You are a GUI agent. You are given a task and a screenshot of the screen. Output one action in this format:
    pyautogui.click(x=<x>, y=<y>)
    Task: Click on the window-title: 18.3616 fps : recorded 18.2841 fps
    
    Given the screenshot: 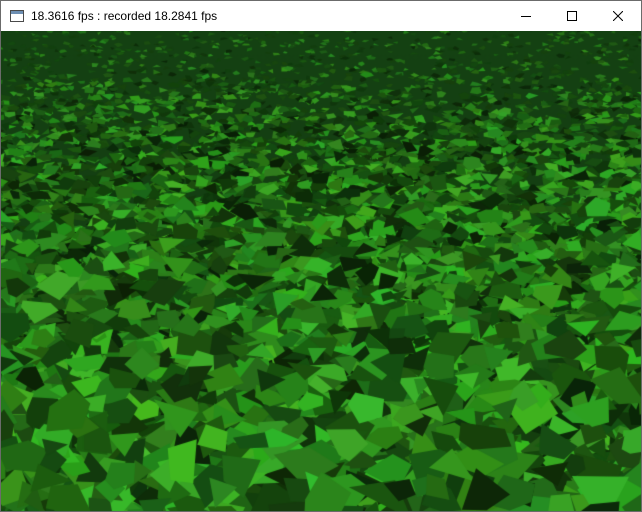 What is the action you would take?
    pyautogui.click(x=124, y=16)
    